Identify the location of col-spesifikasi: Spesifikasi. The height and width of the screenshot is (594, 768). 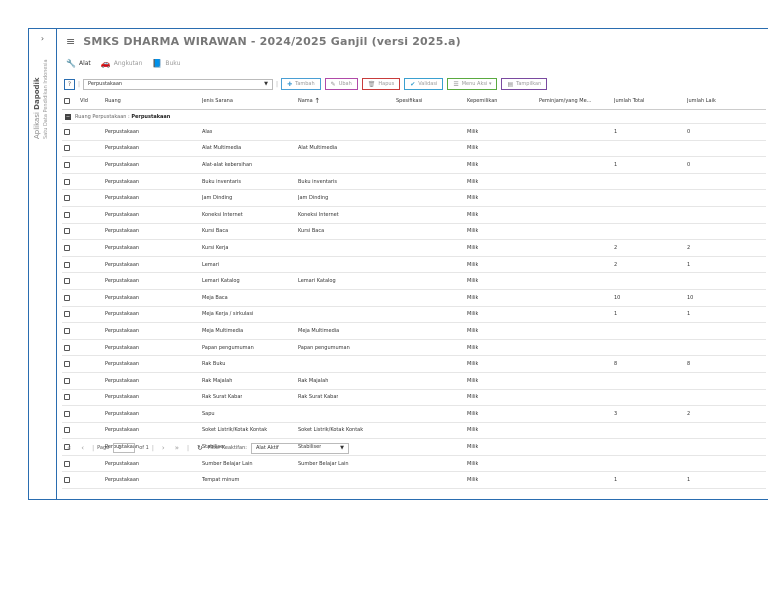
(409, 101).